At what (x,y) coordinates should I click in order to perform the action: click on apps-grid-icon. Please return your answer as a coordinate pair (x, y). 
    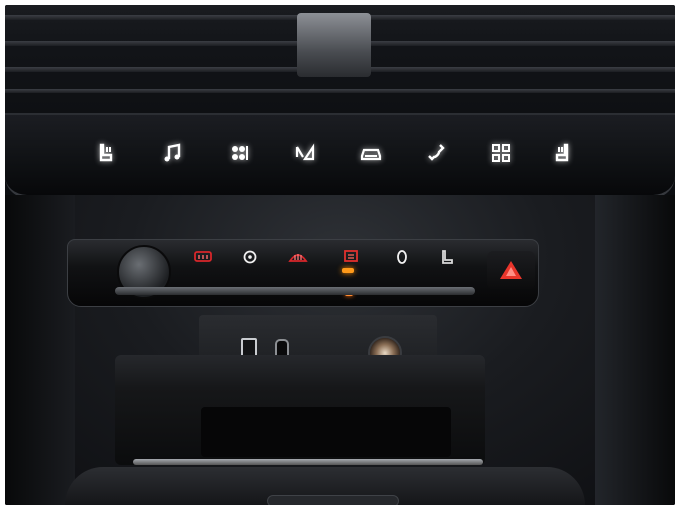
    Looking at the image, I should click on (501, 153).